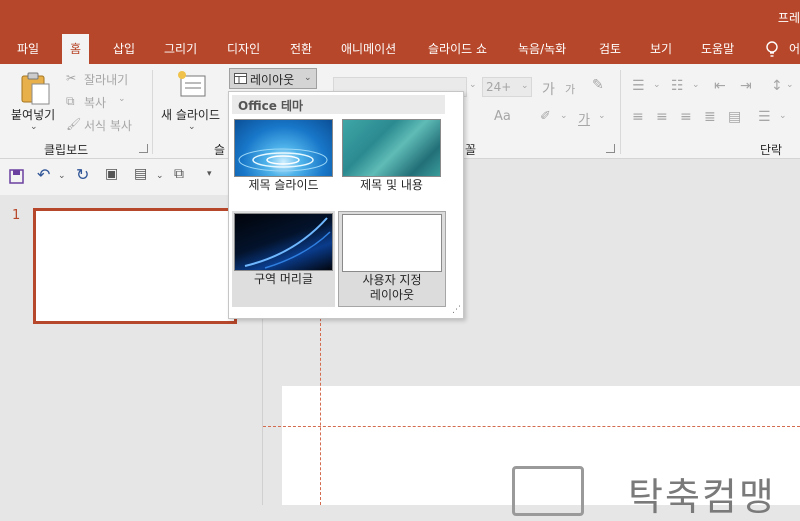 The width and height of the screenshot is (800, 521). I want to click on save-icon, so click(16, 176).